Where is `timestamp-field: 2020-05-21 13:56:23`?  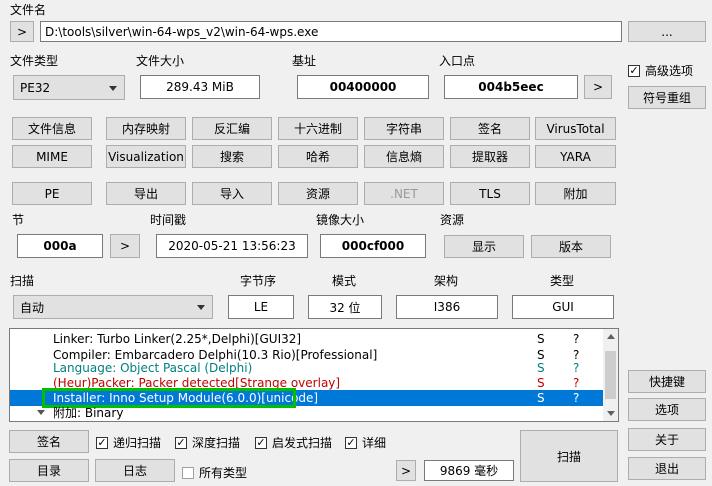
timestamp-field: 2020-05-21 13:56:23 is located at coordinates (232, 246).